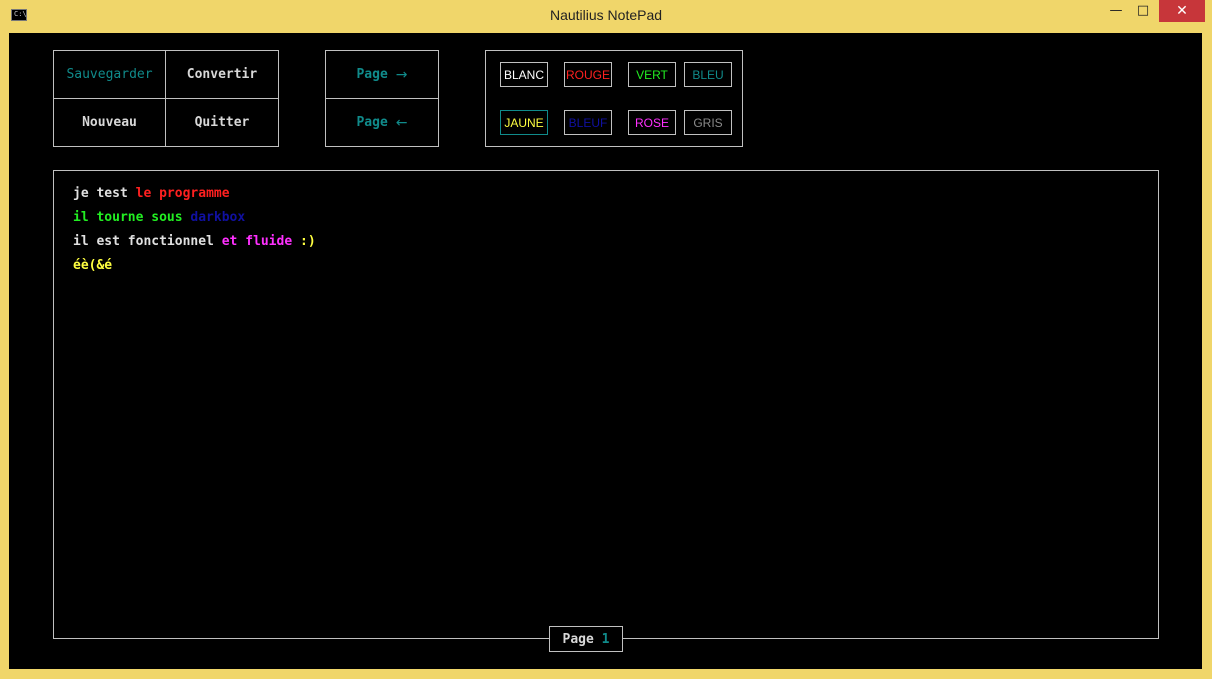 The height and width of the screenshot is (679, 1212). What do you see at coordinates (708, 122) in the screenshot?
I see `color-button-gris: GRIS` at bounding box center [708, 122].